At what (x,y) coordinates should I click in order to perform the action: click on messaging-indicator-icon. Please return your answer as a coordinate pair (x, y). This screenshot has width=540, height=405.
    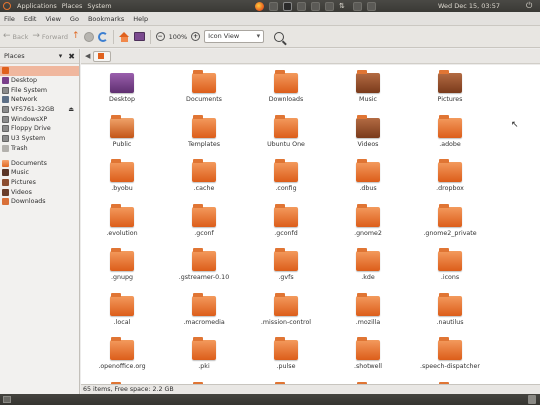
    Looking at the image, I should click on (357, 6).